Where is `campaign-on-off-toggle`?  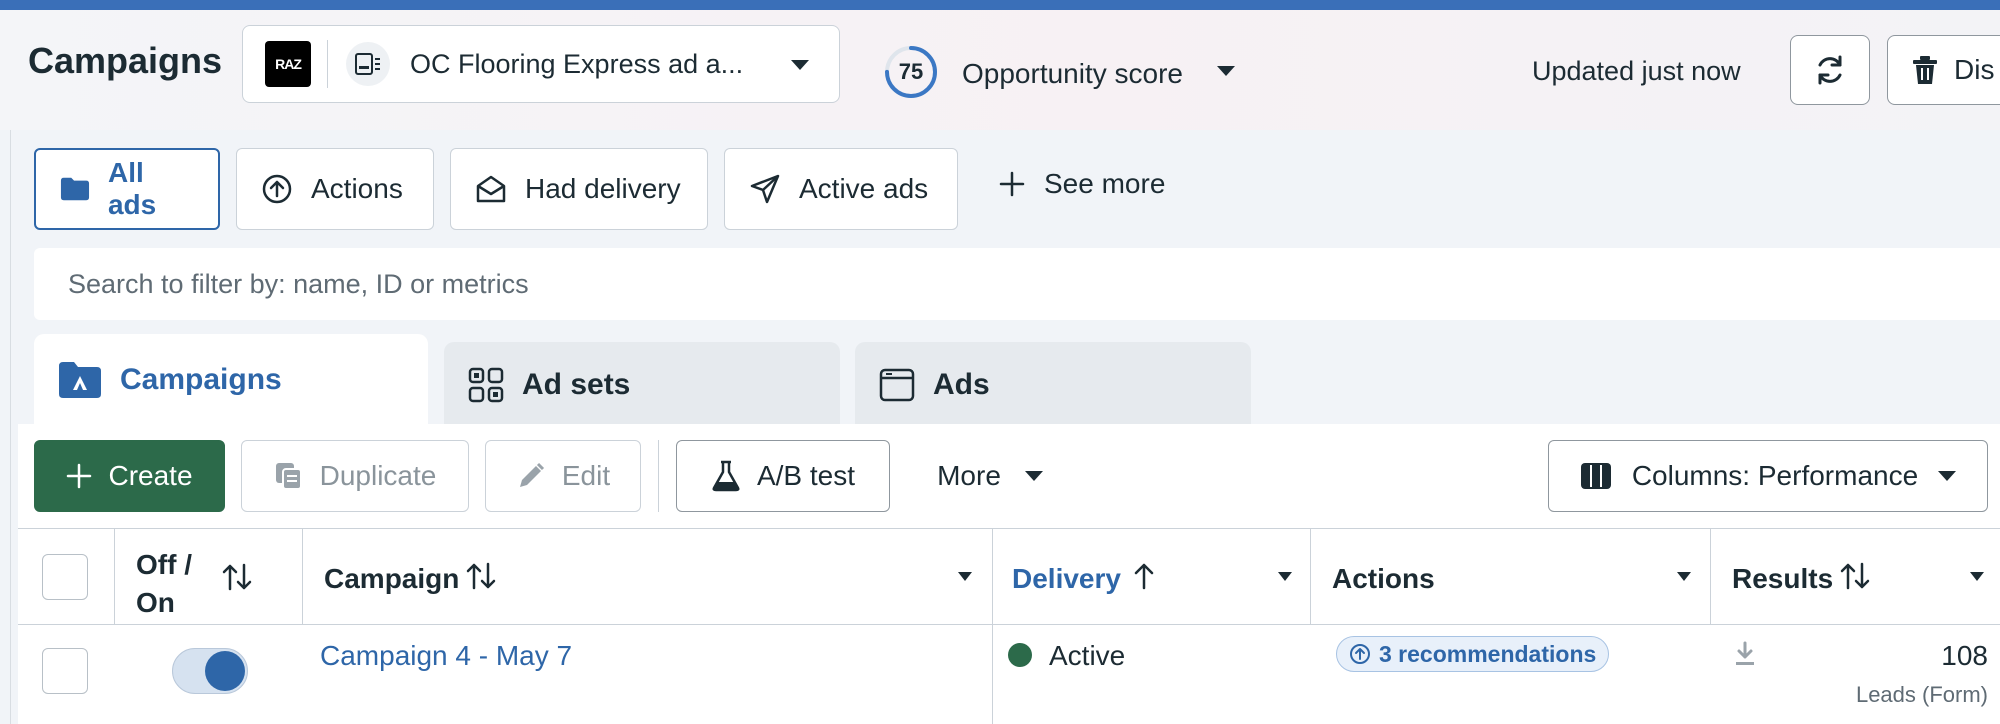 campaign-on-off-toggle is located at coordinates (210, 671).